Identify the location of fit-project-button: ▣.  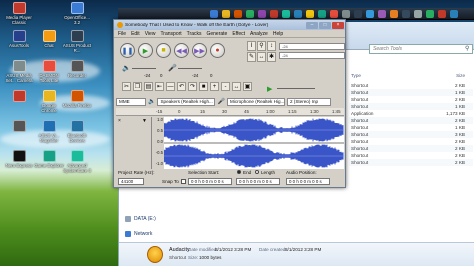
(247, 86).